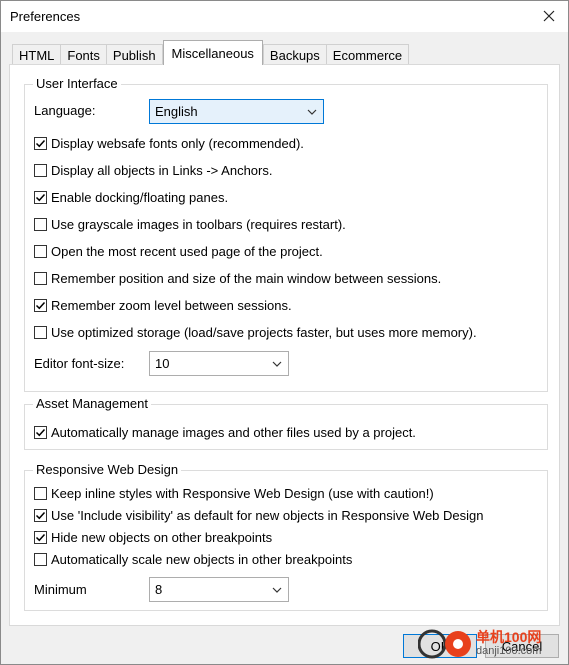 This screenshot has width=569, height=665. I want to click on responsive-web-design-group-title: Responsive Web Design, so click(107, 469).